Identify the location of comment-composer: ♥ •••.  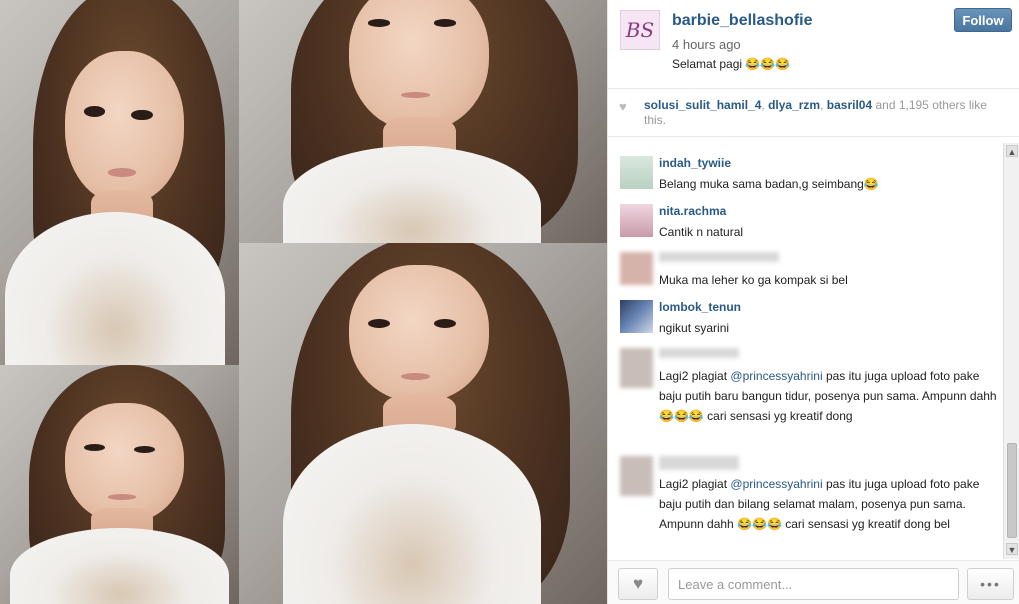
(813, 582).